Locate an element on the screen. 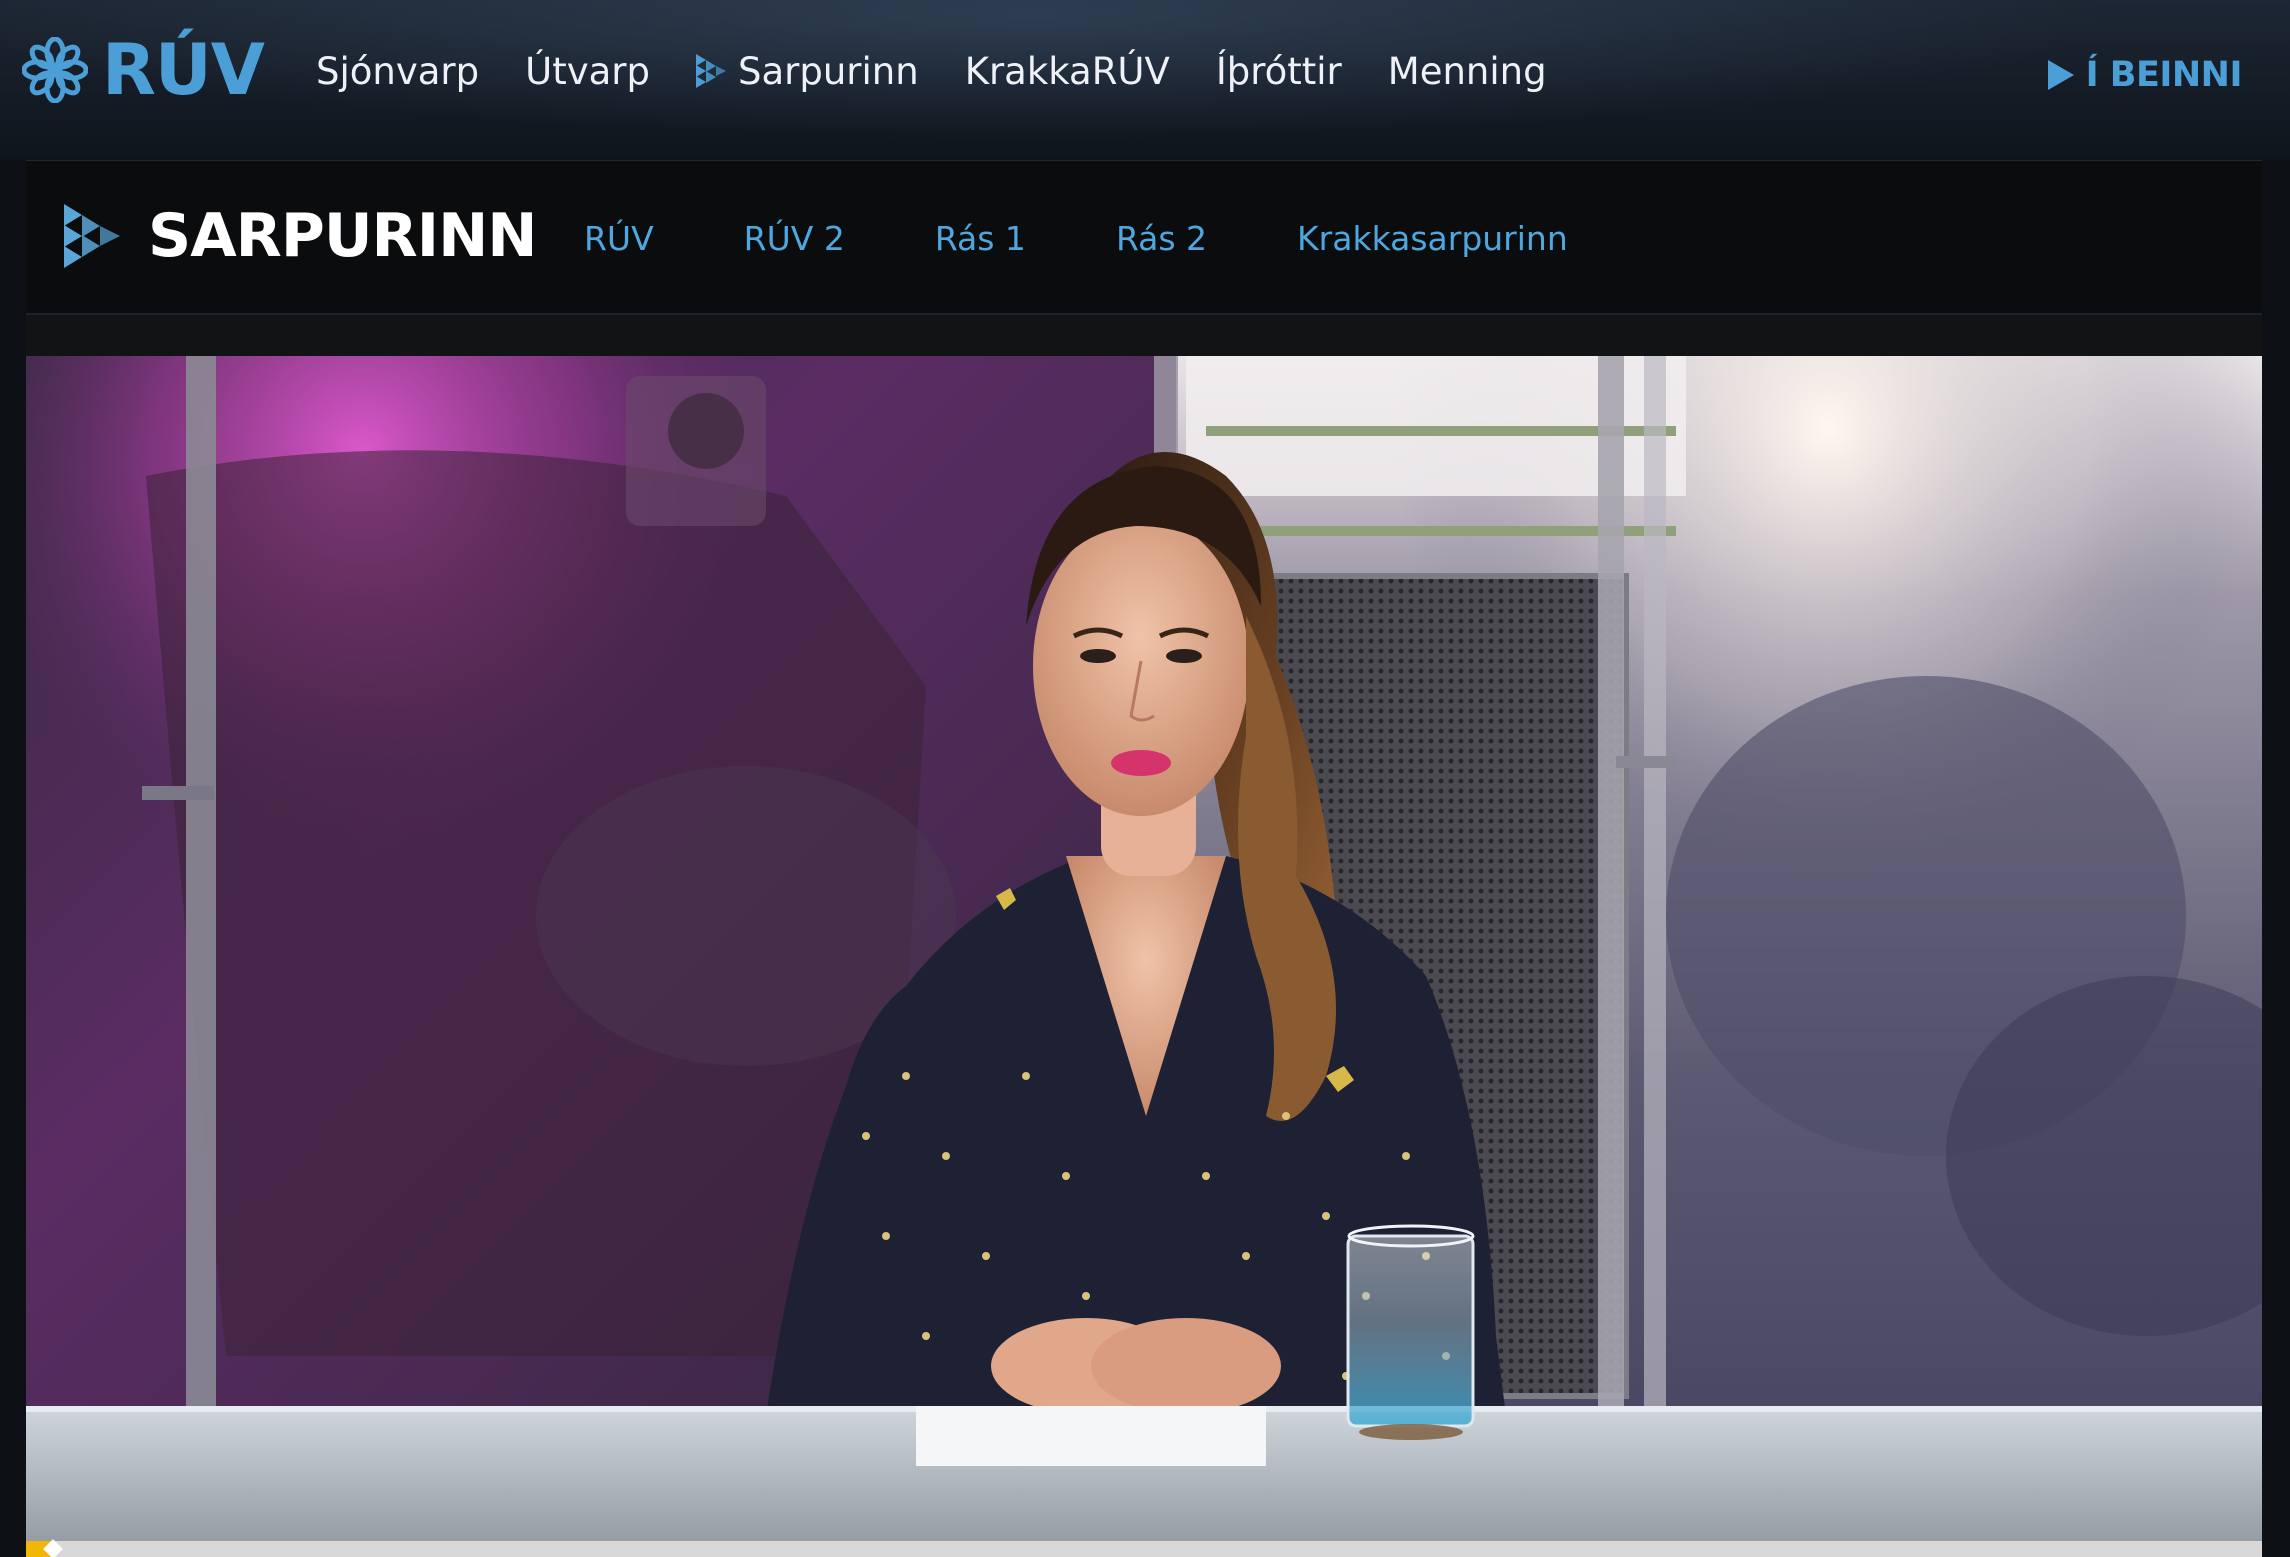 Image resolution: width=2290 pixels, height=1557 pixels. tab-ras-1: Rás 1 is located at coordinates (980, 238).